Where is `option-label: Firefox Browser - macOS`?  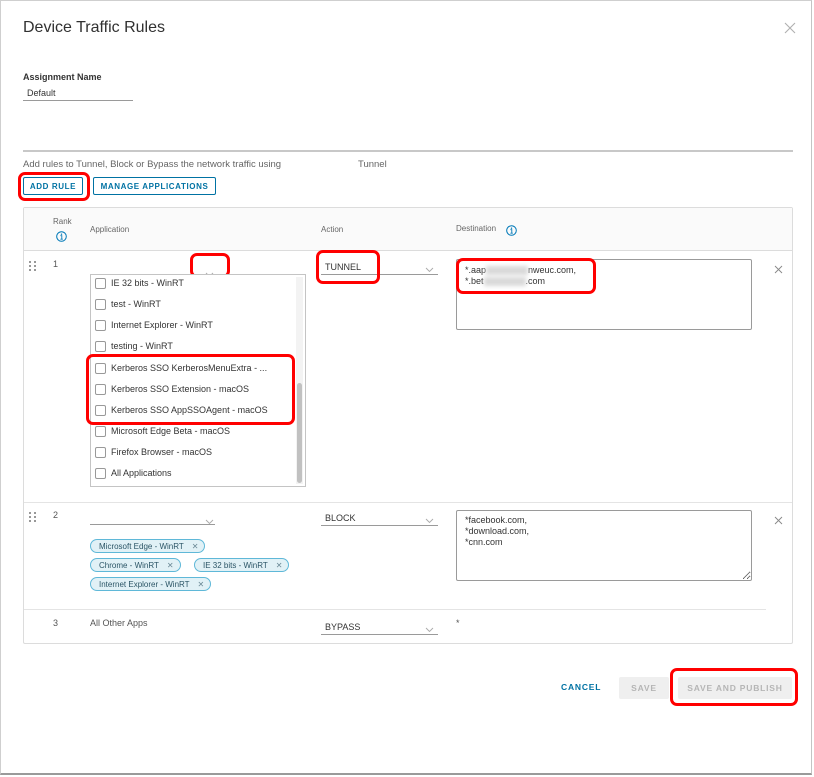 option-label: Firefox Browser - macOS is located at coordinates (162, 452).